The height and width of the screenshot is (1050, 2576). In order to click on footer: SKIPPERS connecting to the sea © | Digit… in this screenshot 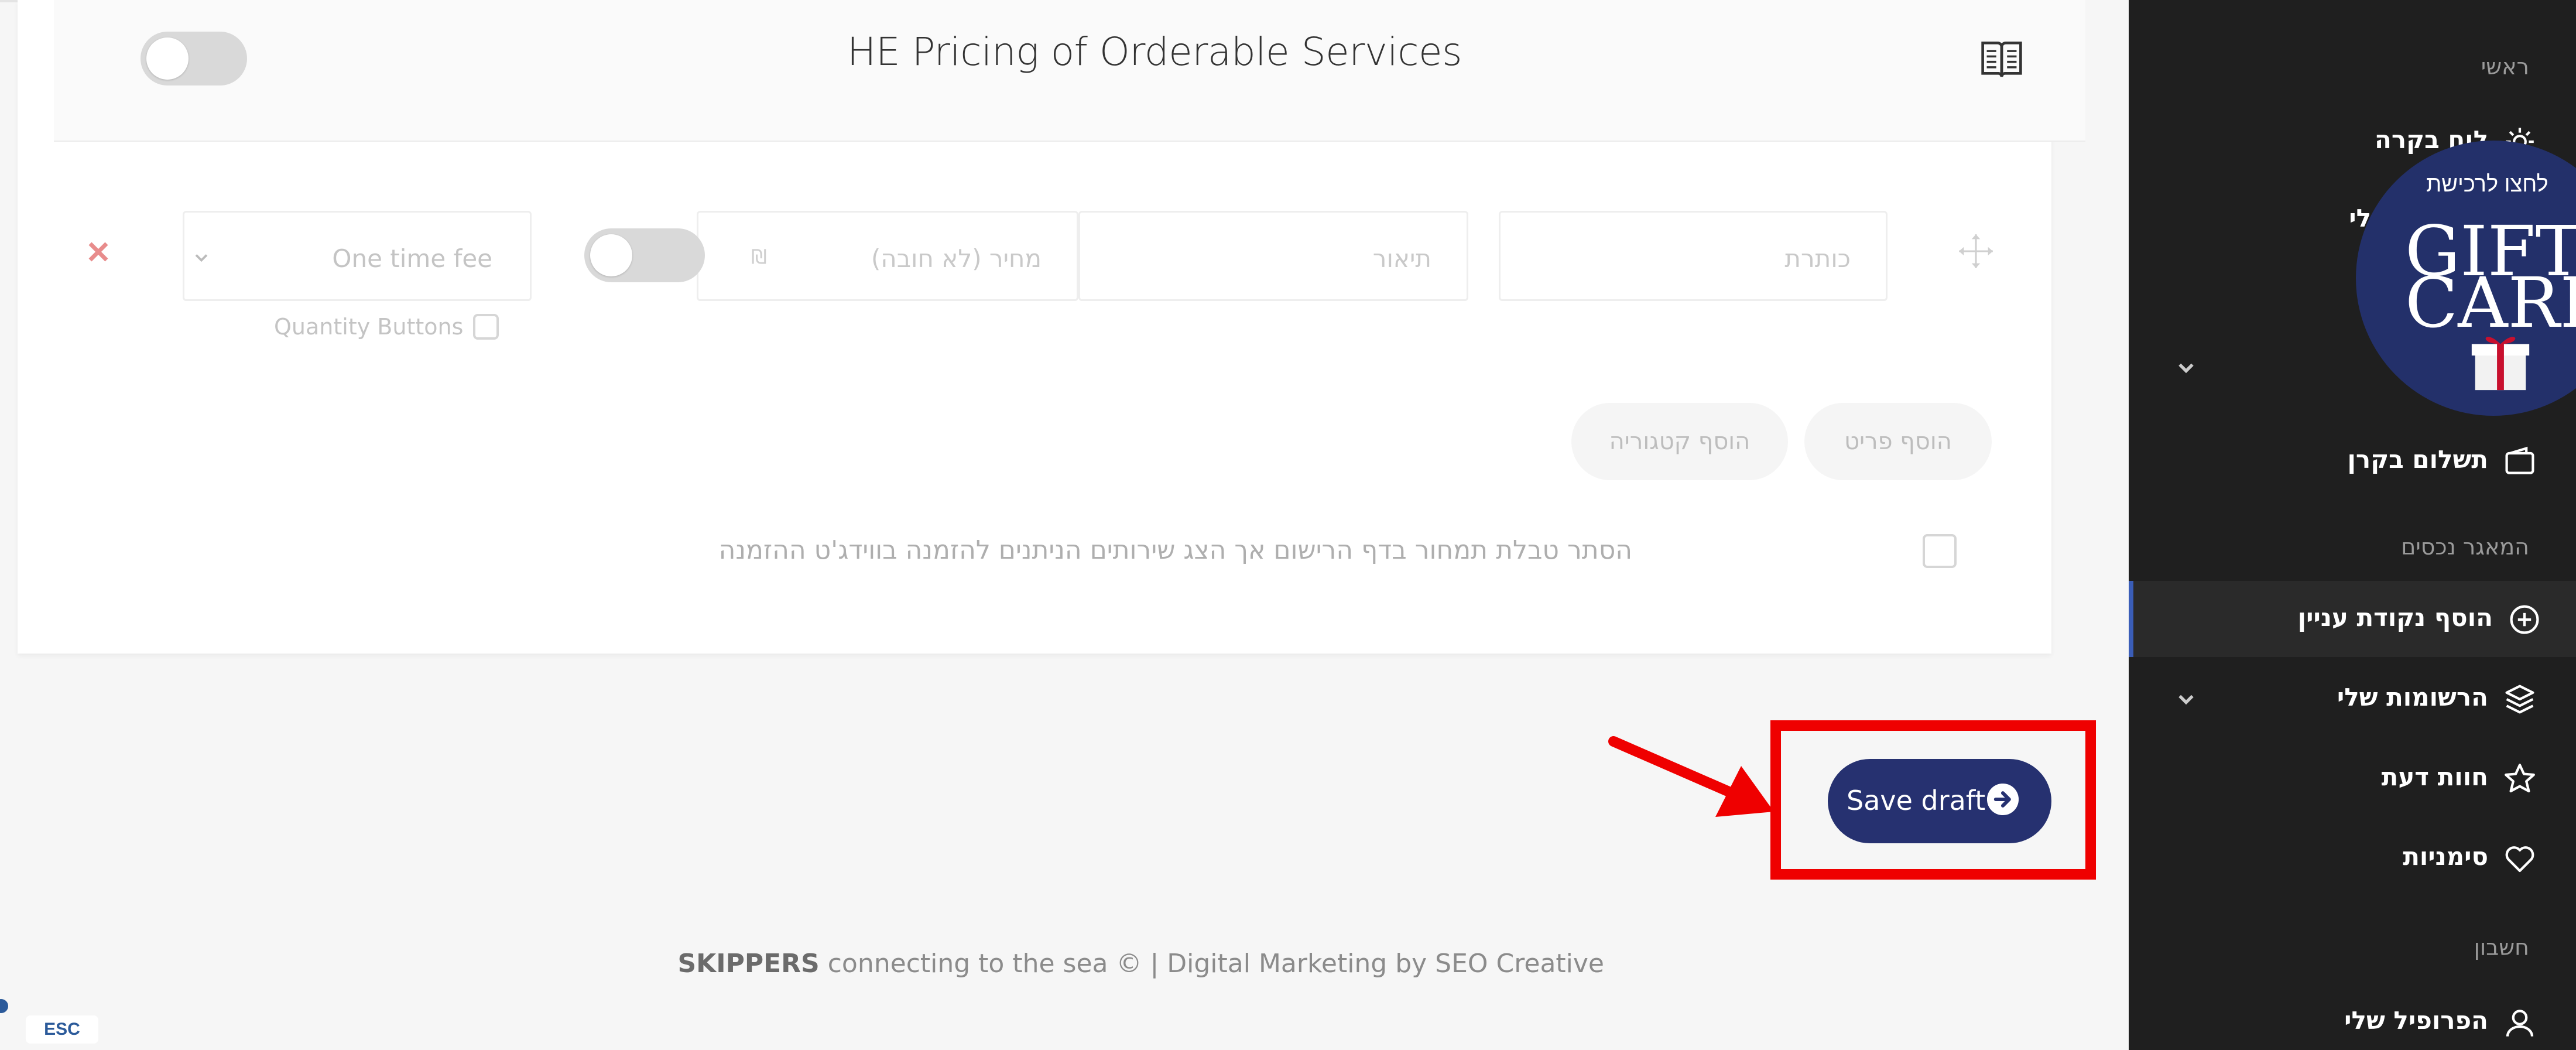, I will do `click(1140, 964)`.